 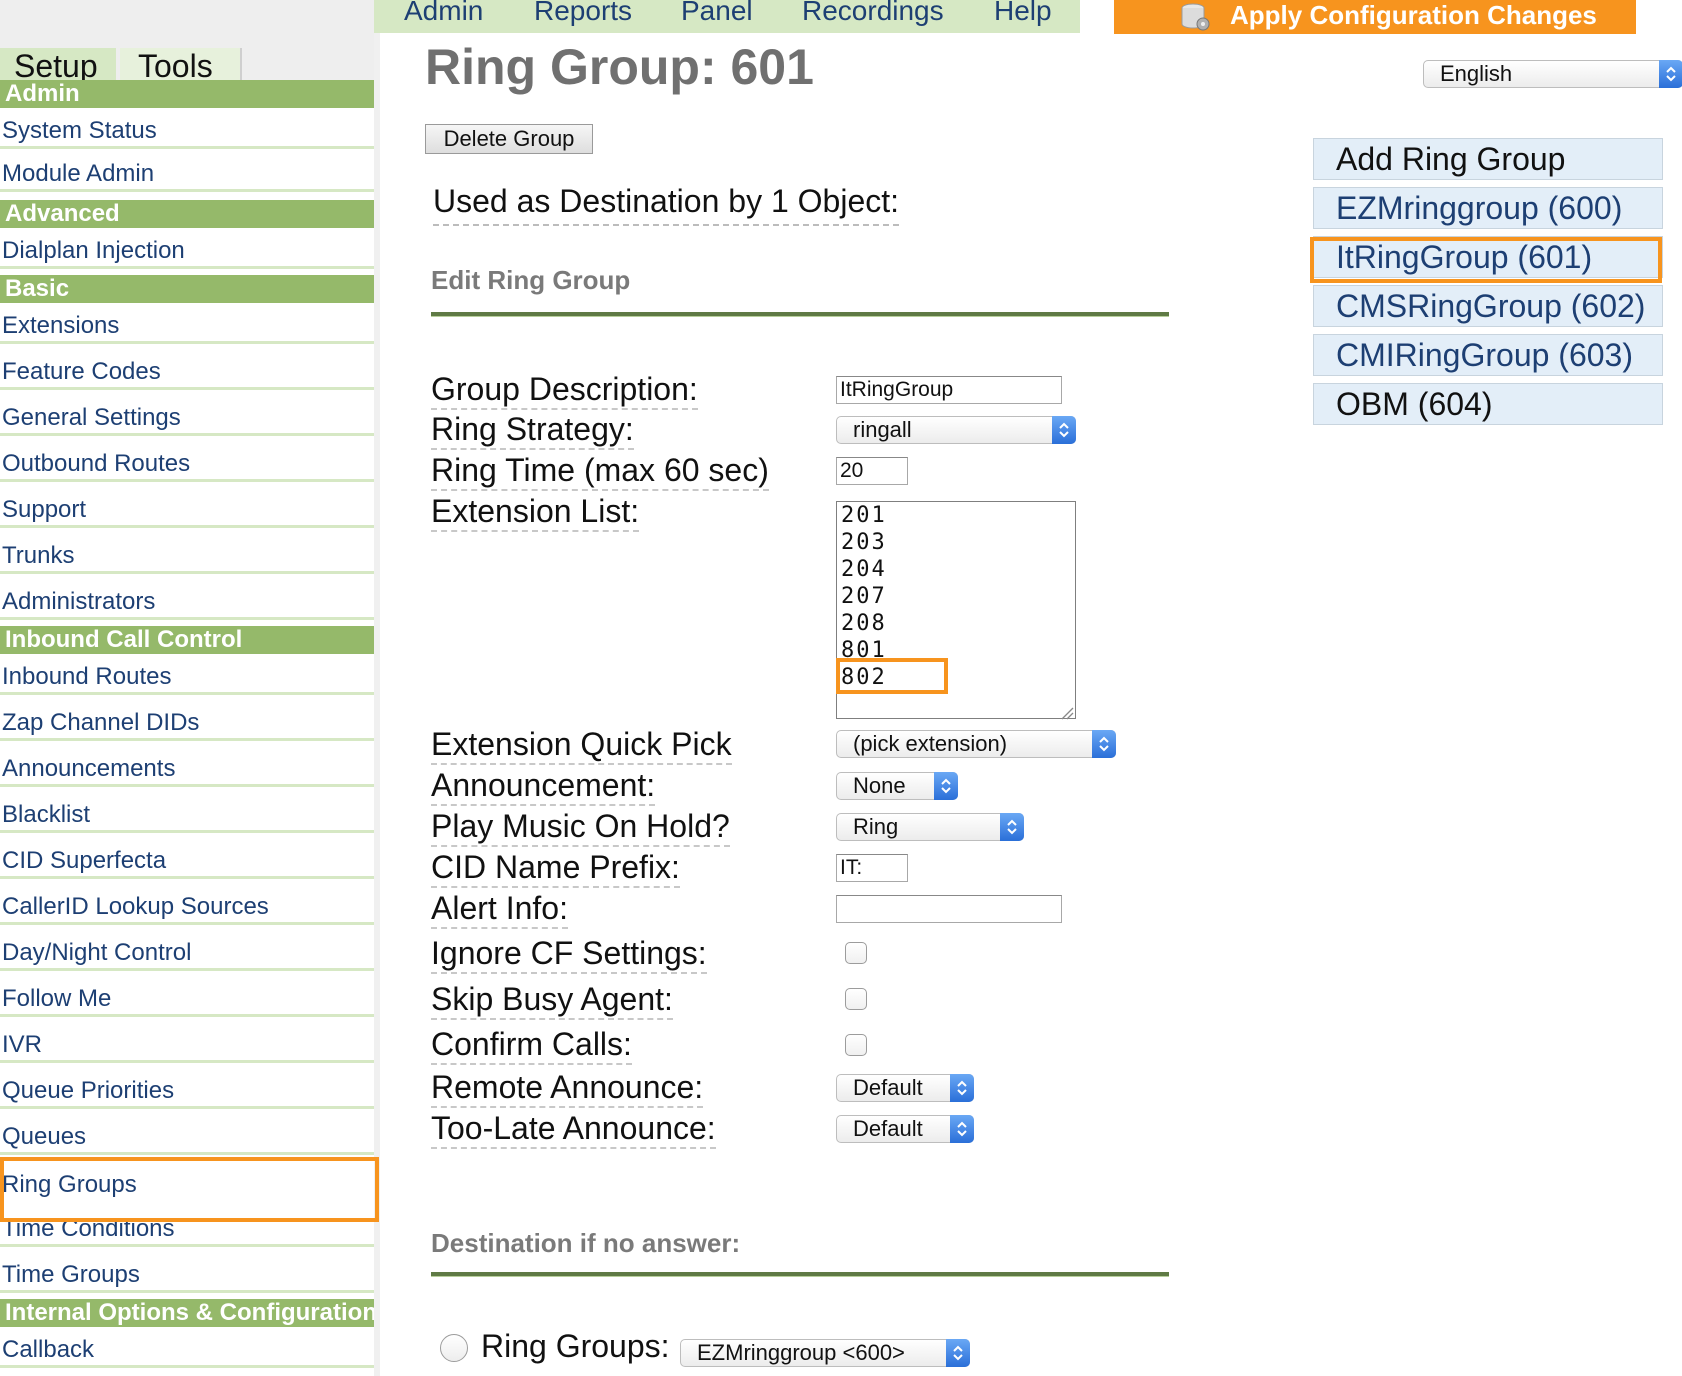 What do you see at coordinates (187, 214) in the screenshot?
I see `sidebar-header-advanced: Advanced` at bounding box center [187, 214].